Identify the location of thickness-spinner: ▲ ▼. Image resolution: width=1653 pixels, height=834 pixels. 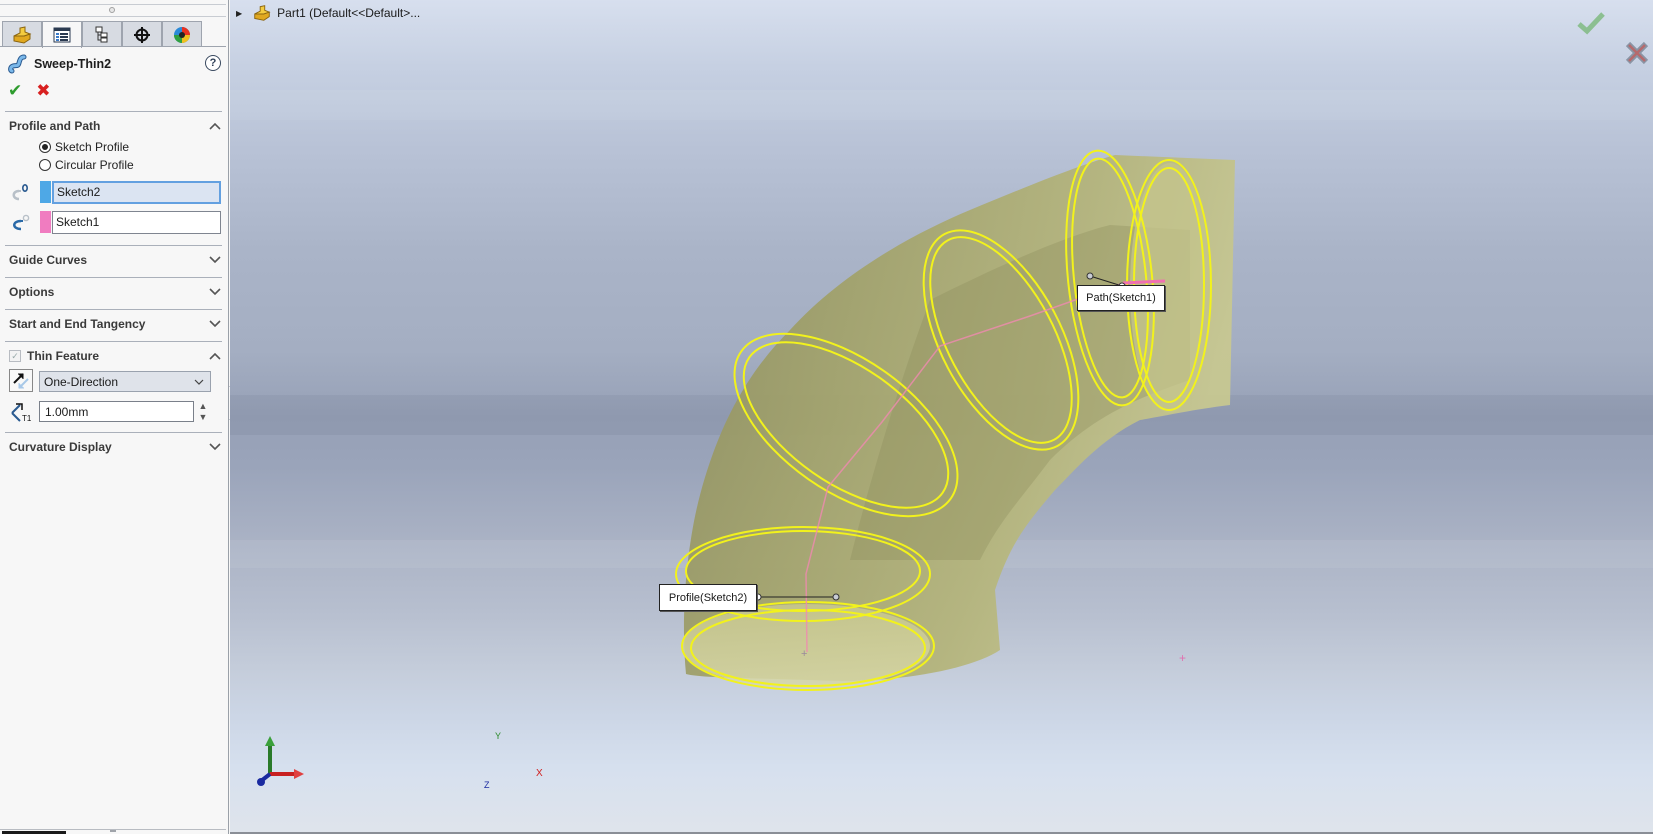
(203, 411).